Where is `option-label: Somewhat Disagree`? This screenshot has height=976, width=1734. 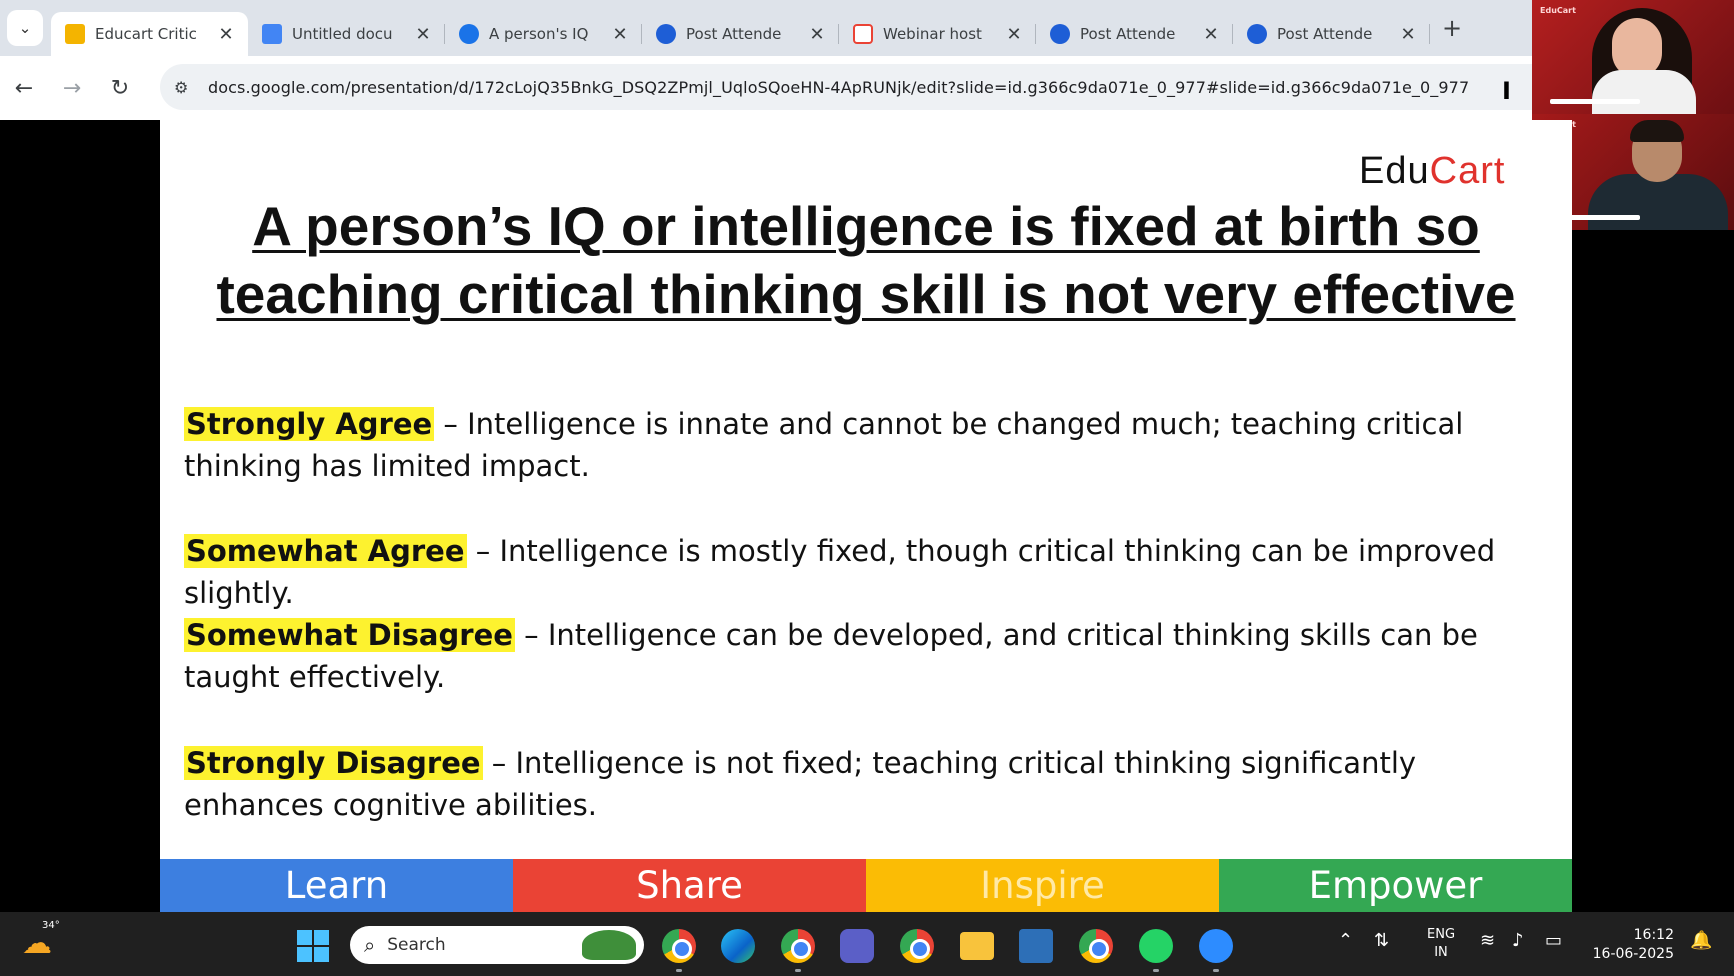 option-label: Somewhat Disagree is located at coordinates (349, 635).